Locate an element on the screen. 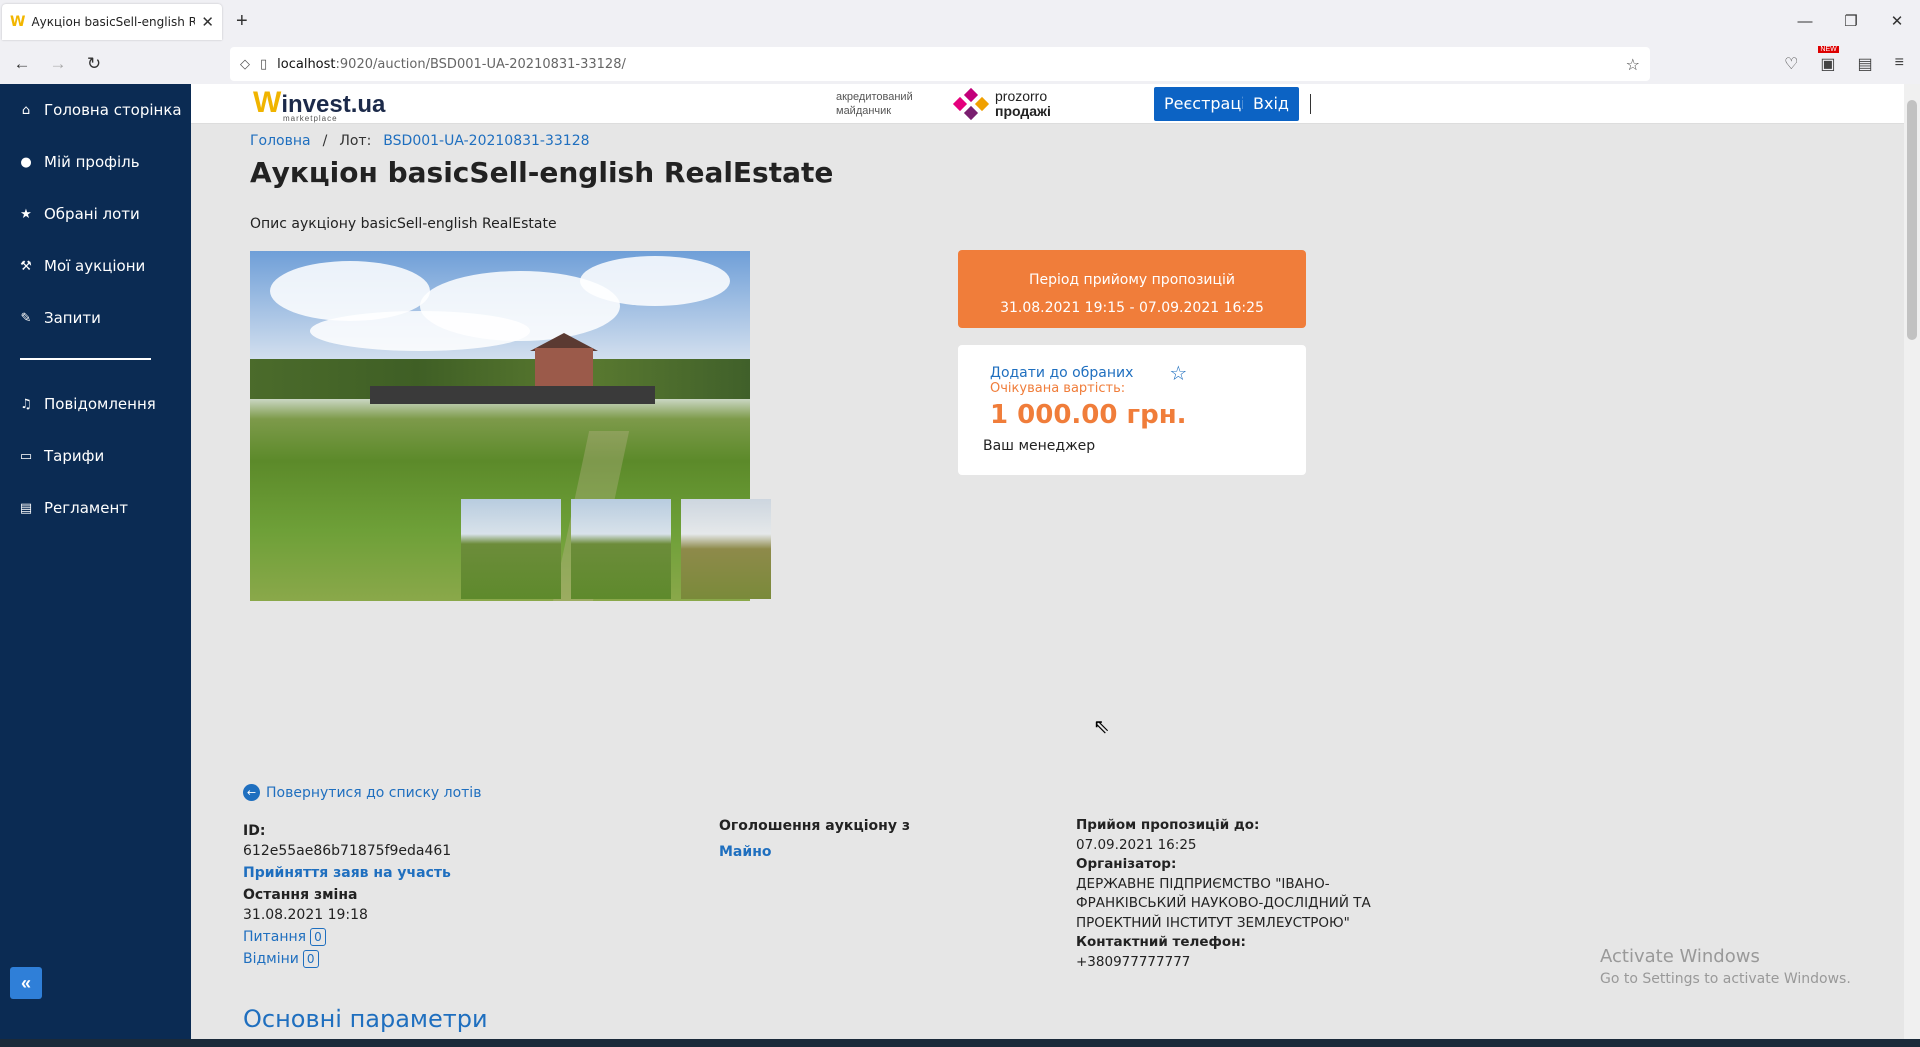  cancels-link: Відміни 0 is located at coordinates (347, 959).